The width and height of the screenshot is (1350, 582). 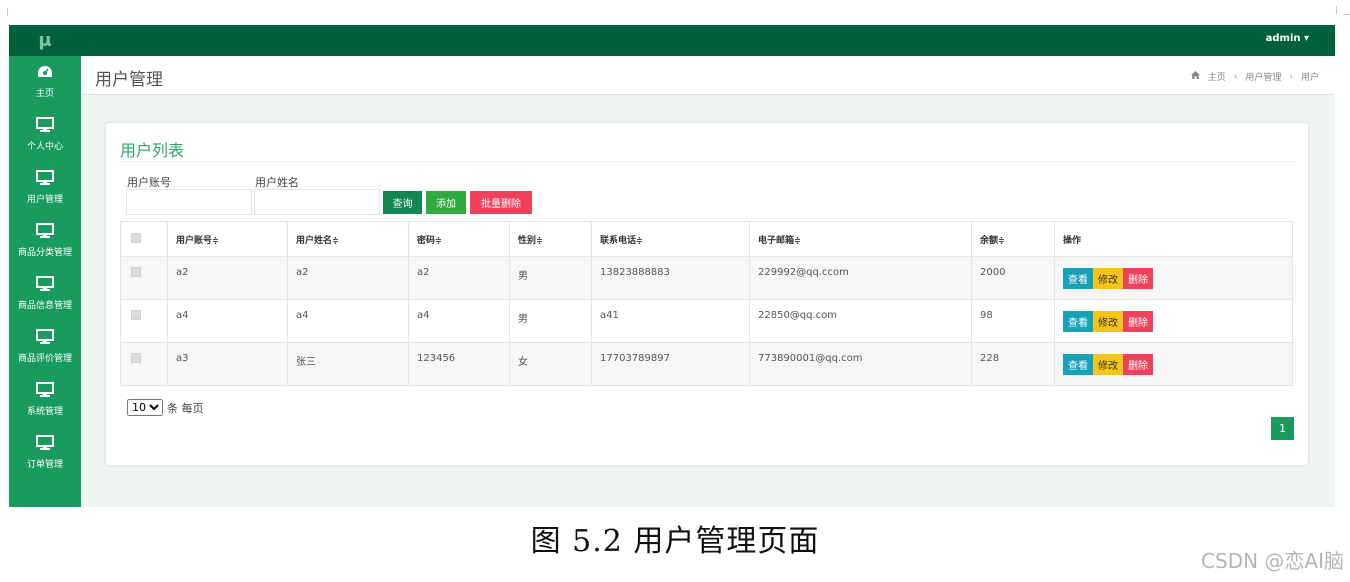 What do you see at coordinates (527, 240) in the screenshot?
I see `column-label: 性别` at bounding box center [527, 240].